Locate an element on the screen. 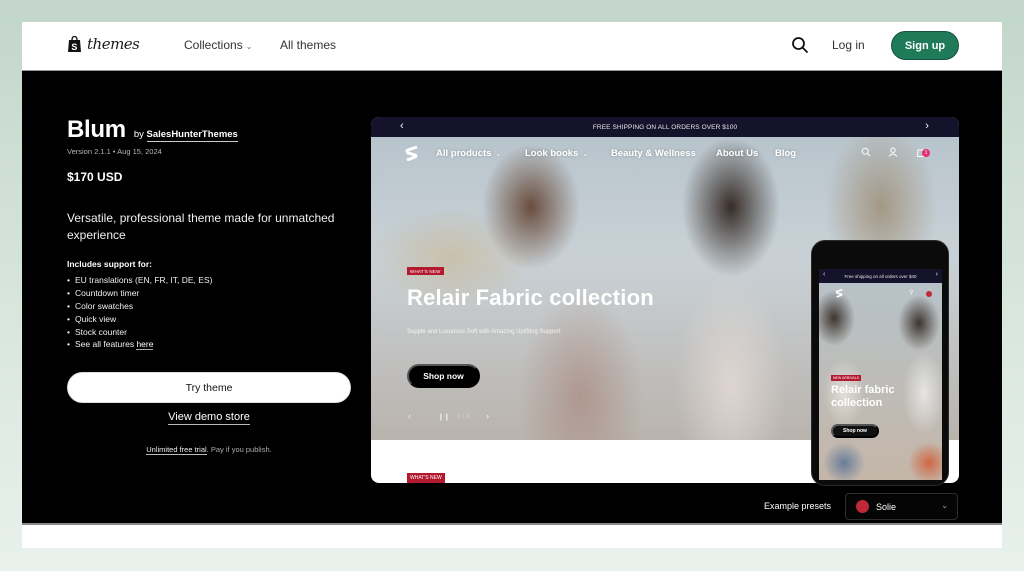 This screenshot has width=1024, height=571. login-link: Log in is located at coordinates (848, 45).